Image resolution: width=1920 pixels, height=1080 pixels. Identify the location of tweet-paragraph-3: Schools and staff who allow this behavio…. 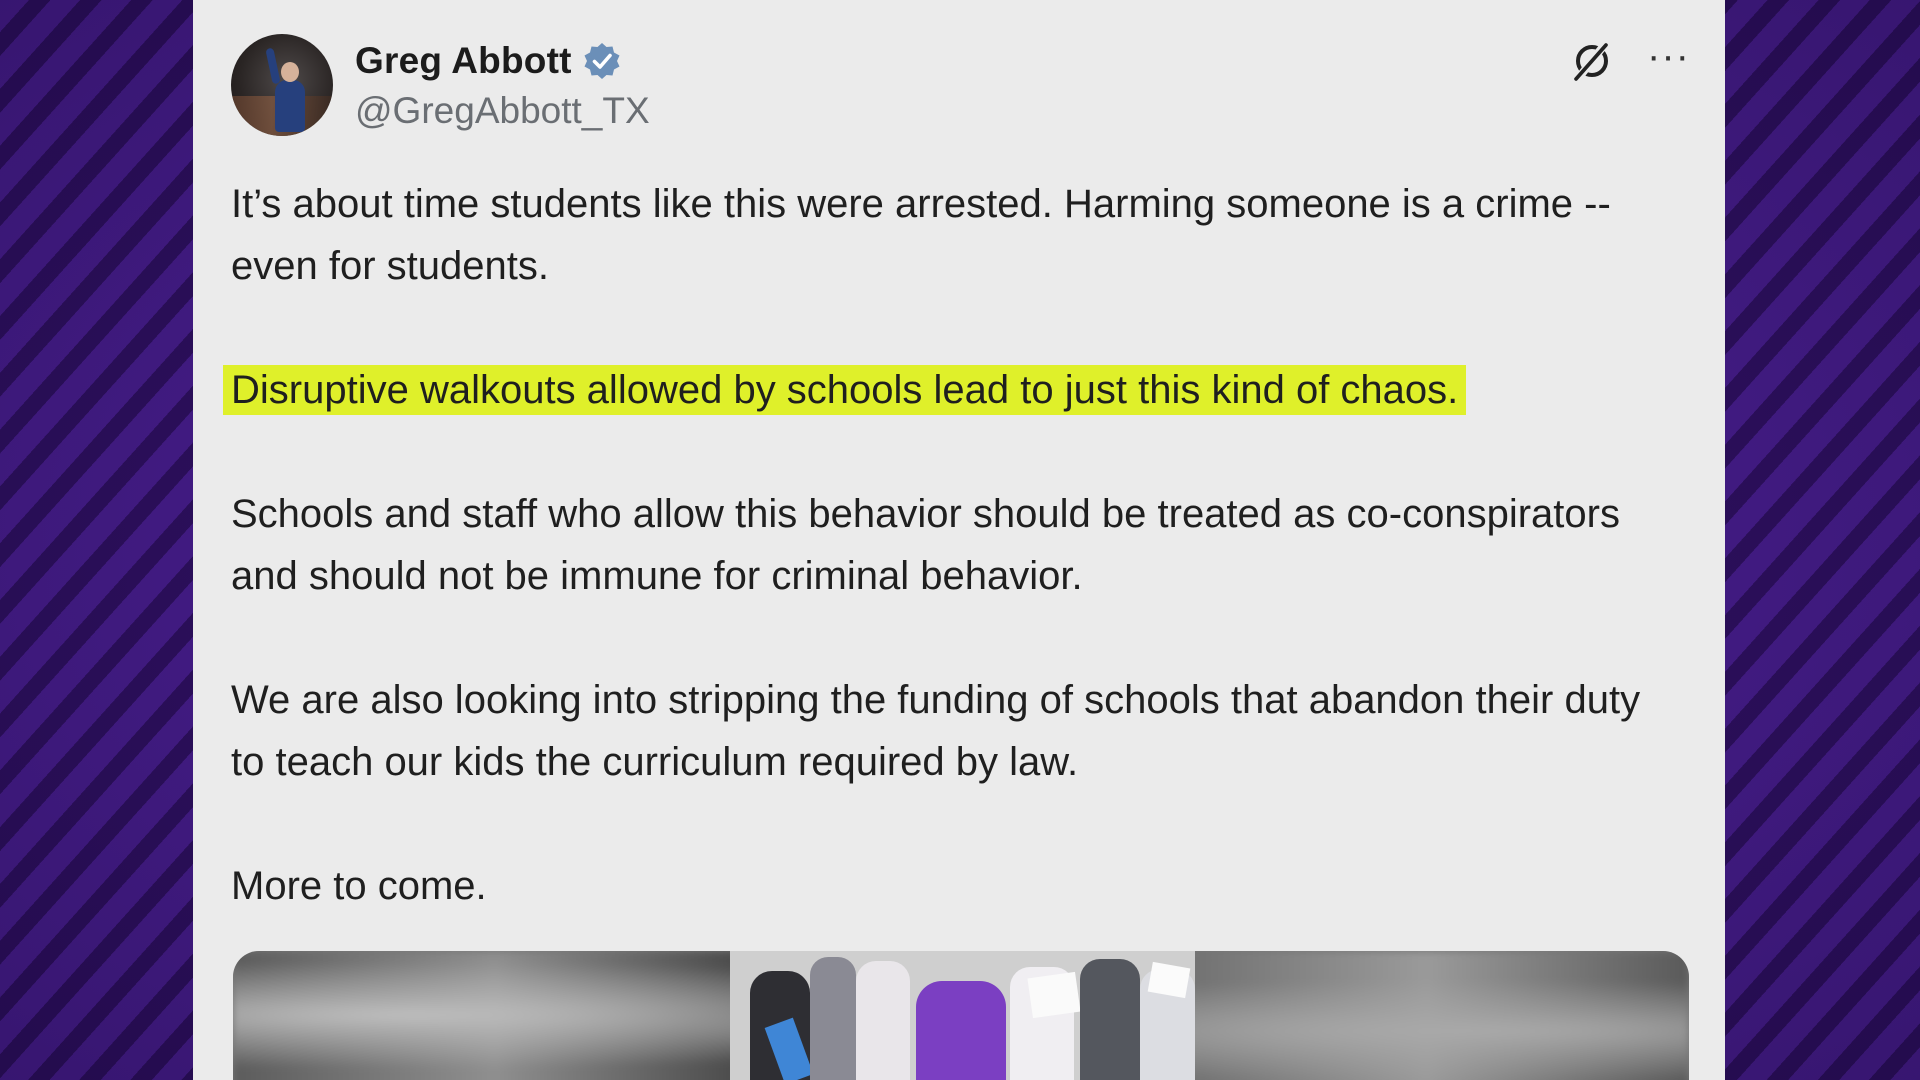
(925, 545).